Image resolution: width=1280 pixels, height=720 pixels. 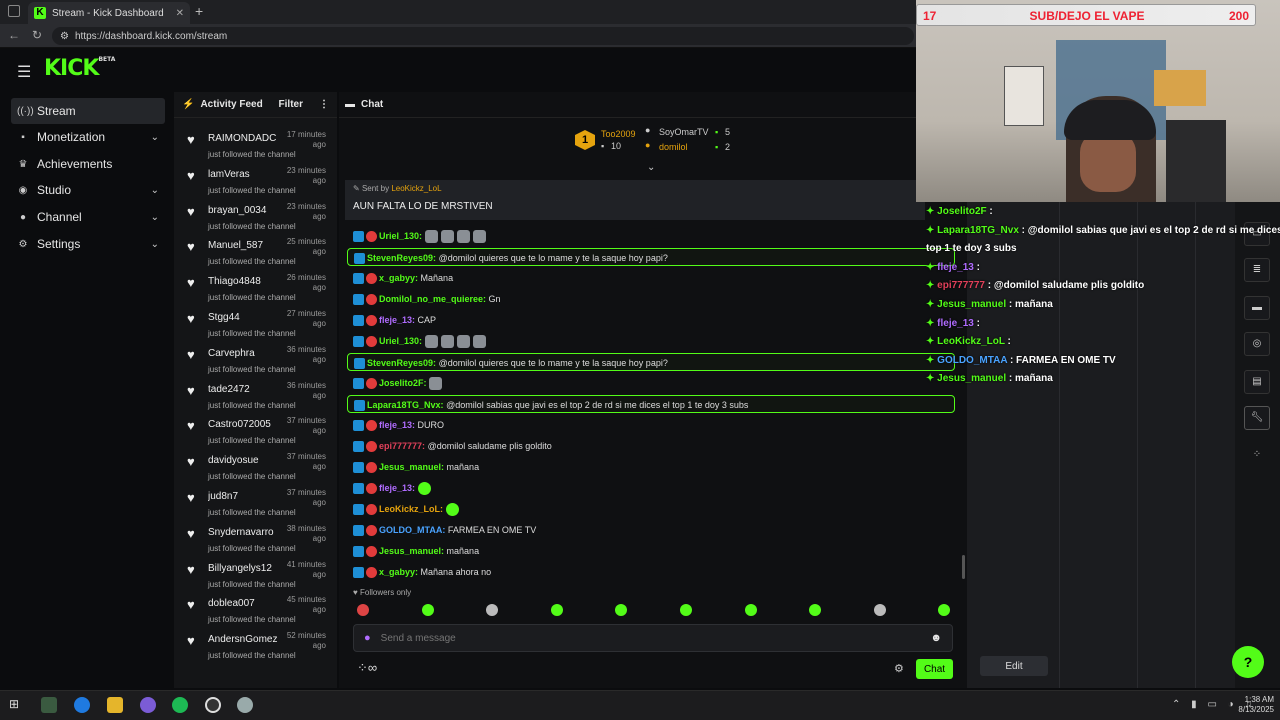 What do you see at coordinates (82, 705) in the screenshot?
I see `edge-icon` at bounding box center [82, 705].